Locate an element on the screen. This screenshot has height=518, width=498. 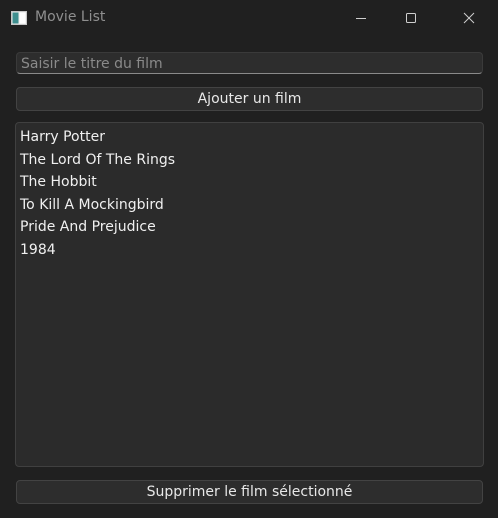
minimize-icon is located at coordinates (361, 18).